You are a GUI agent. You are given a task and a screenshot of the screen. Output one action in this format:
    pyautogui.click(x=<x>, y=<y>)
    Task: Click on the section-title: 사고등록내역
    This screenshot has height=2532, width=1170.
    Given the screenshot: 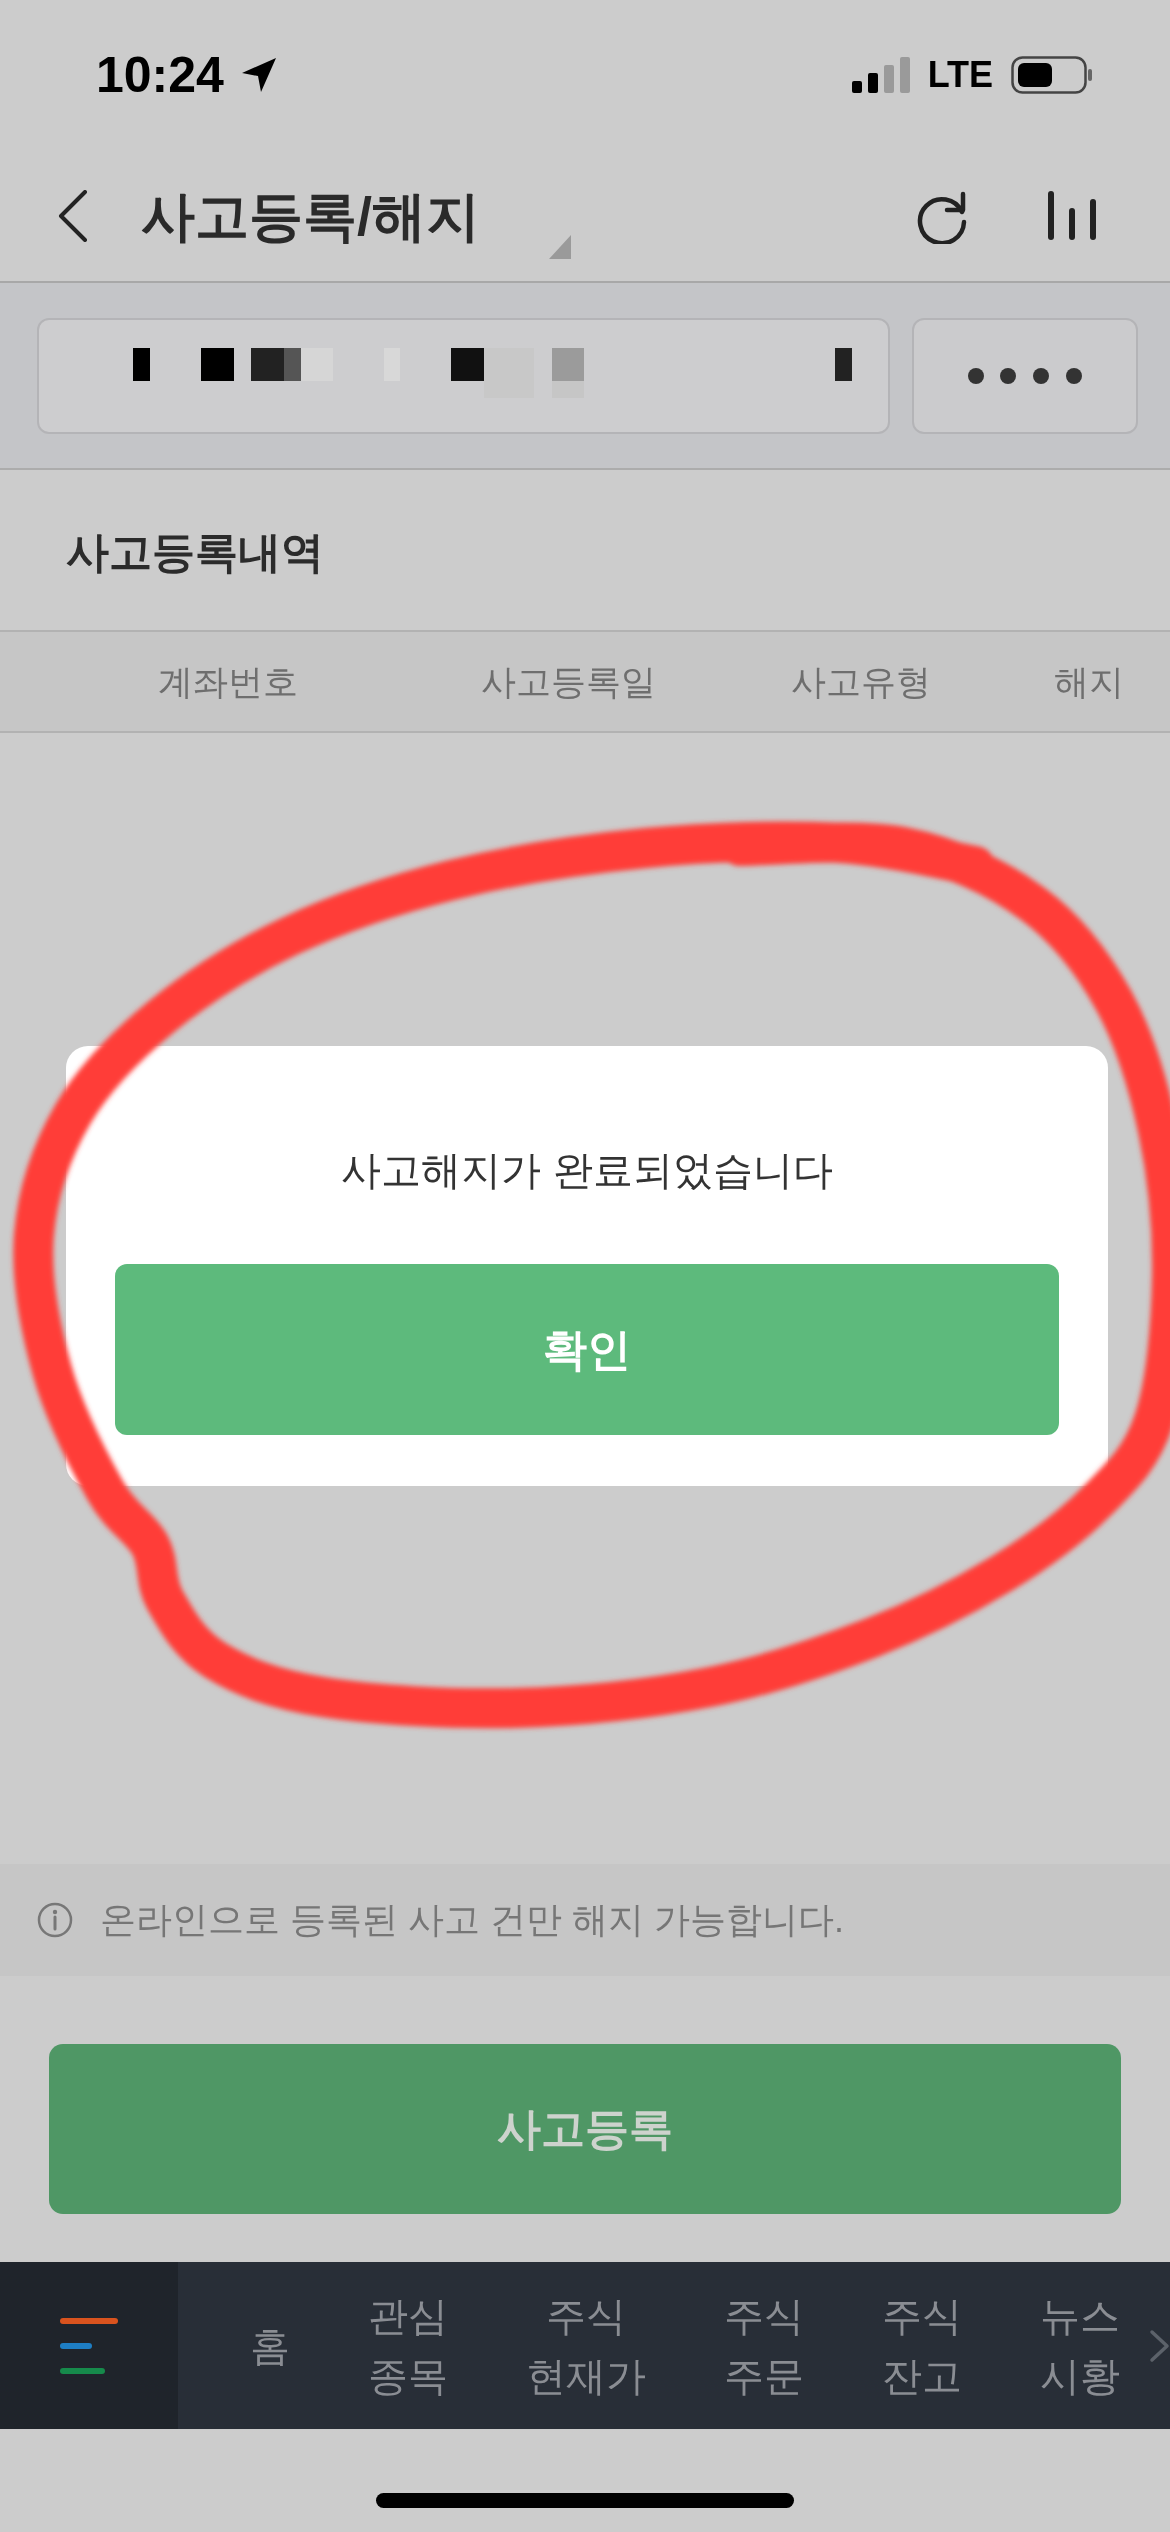 What is the action you would take?
    pyautogui.click(x=195, y=552)
    